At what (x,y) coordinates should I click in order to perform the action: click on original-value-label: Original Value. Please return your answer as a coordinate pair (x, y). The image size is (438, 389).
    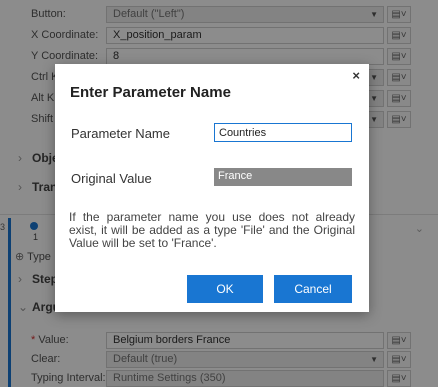
    Looking at the image, I should click on (111, 178).